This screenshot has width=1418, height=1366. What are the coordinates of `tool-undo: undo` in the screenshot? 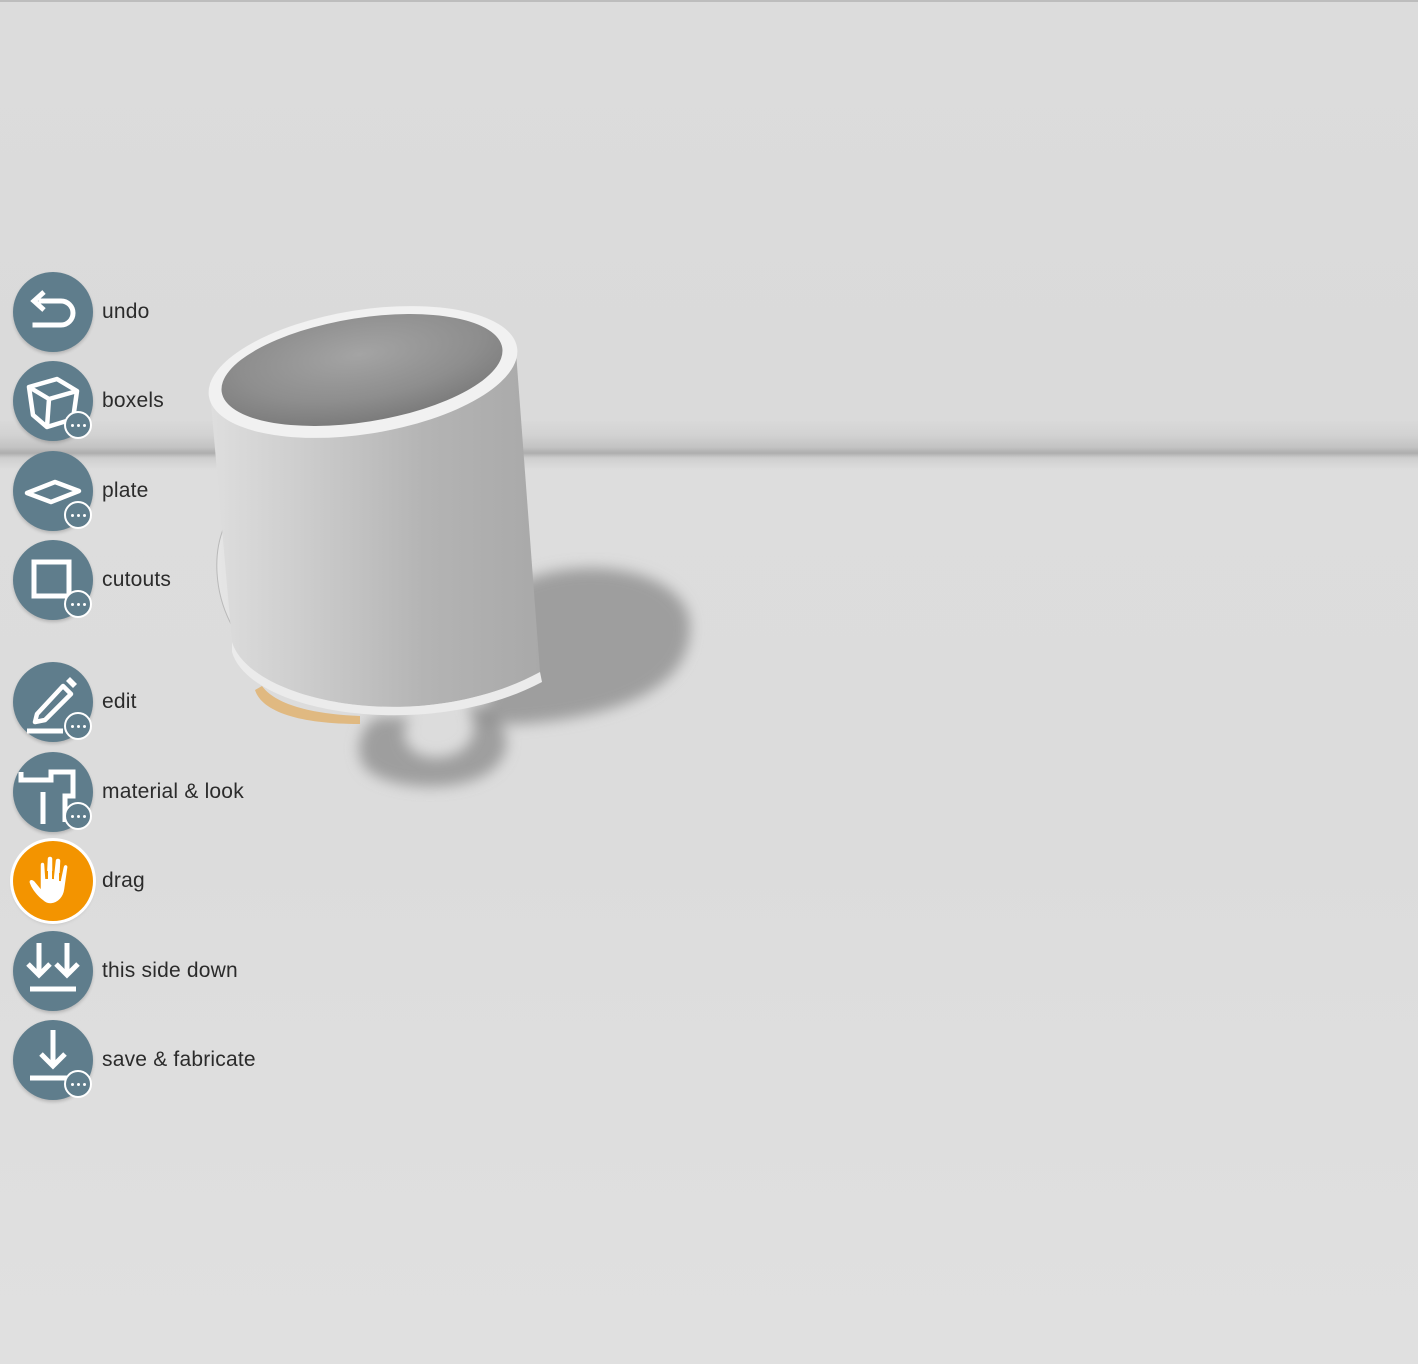 It's located at (81, 312).